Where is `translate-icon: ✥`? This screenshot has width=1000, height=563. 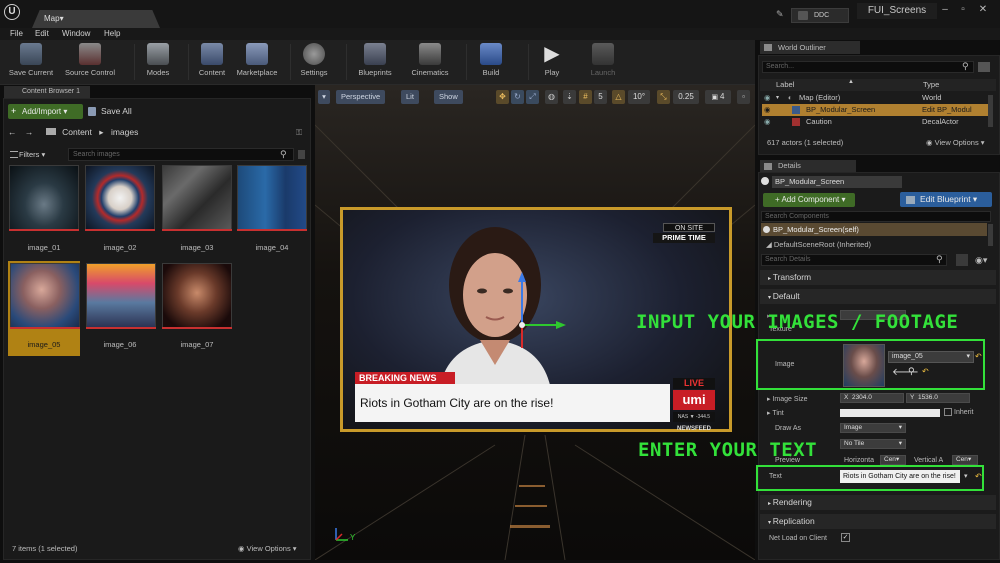 translate-icon: ✥ is located at coordinates (502, 97).